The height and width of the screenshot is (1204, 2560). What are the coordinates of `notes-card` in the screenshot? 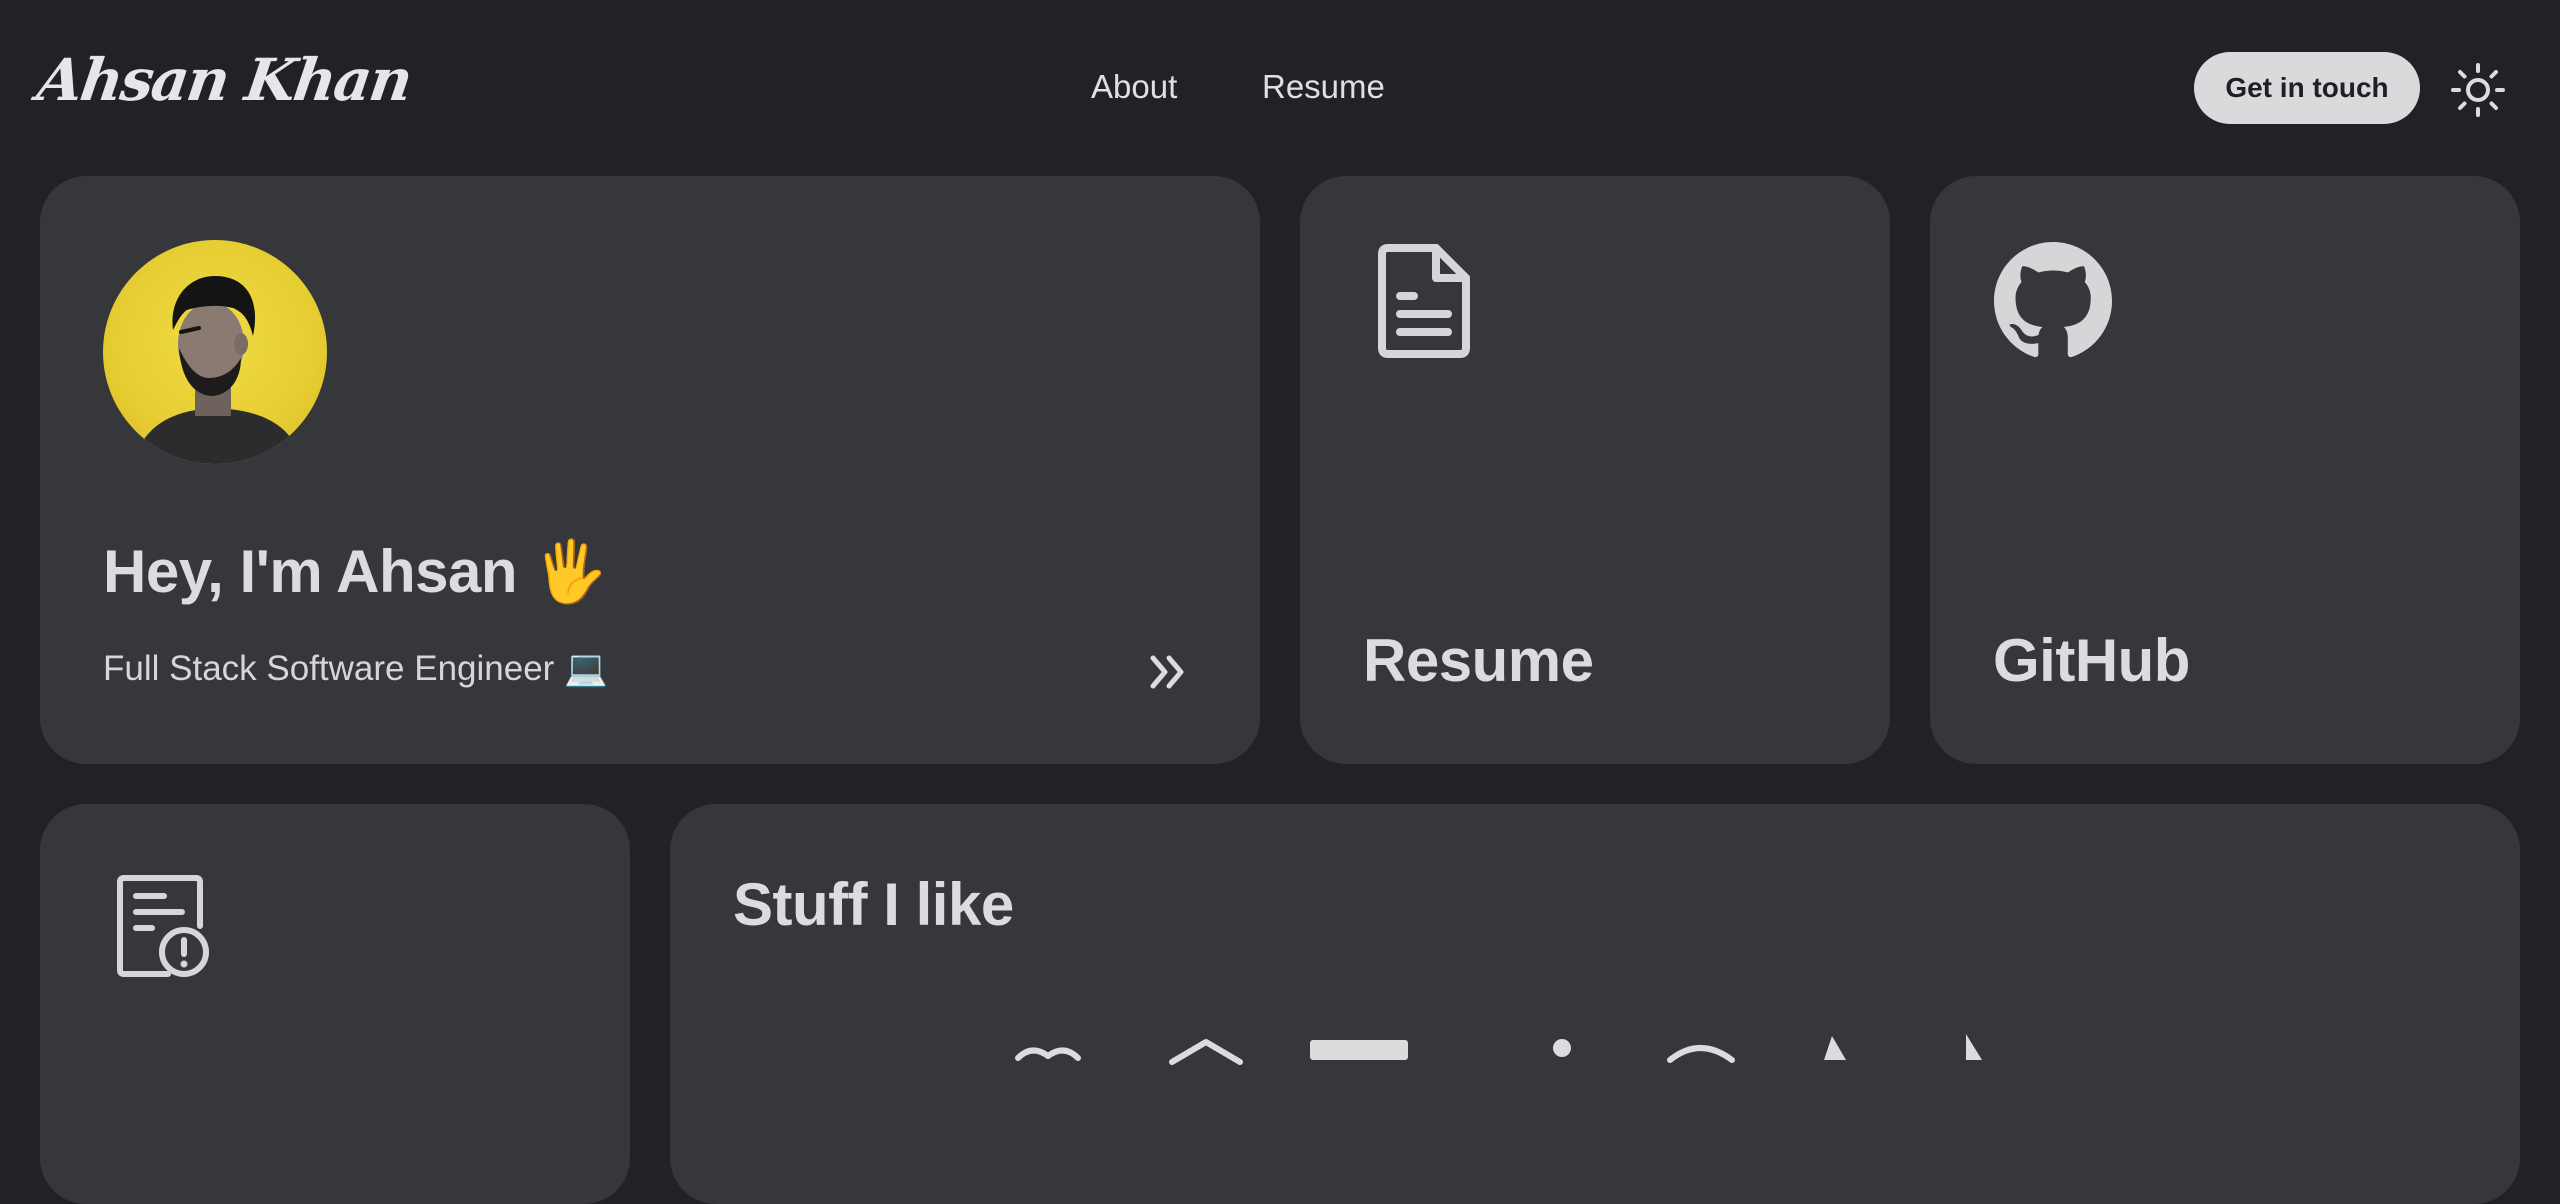 It's located at (335, 1004).